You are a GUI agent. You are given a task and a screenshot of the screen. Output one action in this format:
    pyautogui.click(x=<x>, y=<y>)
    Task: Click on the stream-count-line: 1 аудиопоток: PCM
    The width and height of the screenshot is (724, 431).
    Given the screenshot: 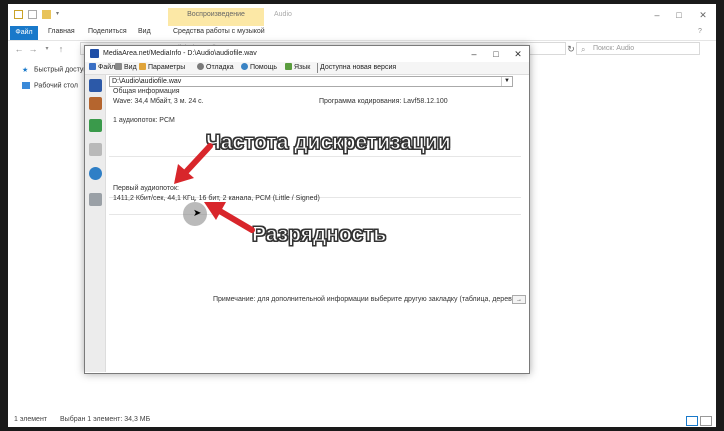 What is the action you would take?
    pyautogui.click(x=144, y=120)
    